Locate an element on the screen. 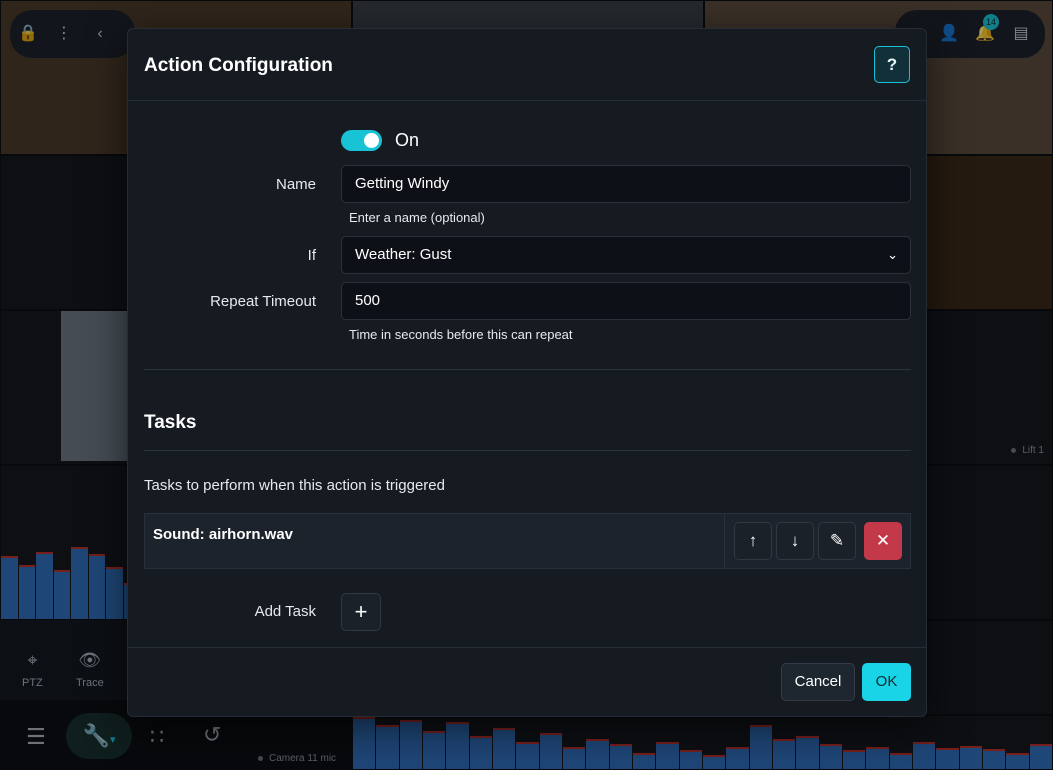 The width and height of the screenshot is (1053, 770). help-button: ? is located at coordinates (892, 64).